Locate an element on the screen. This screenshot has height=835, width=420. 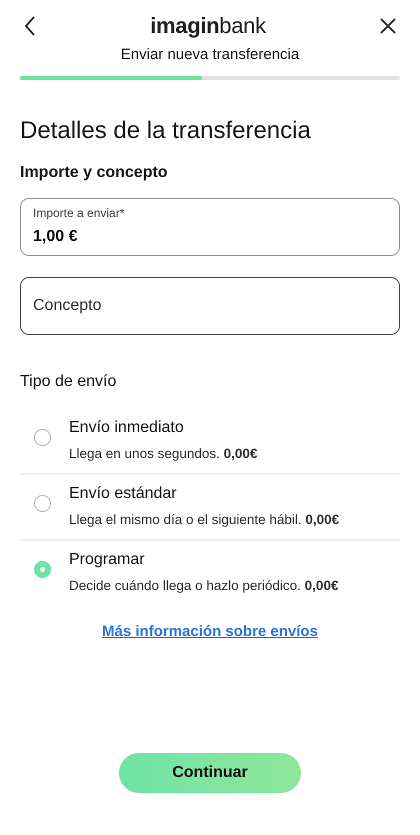
option-label: Programar is located at coordinates (107, 560).